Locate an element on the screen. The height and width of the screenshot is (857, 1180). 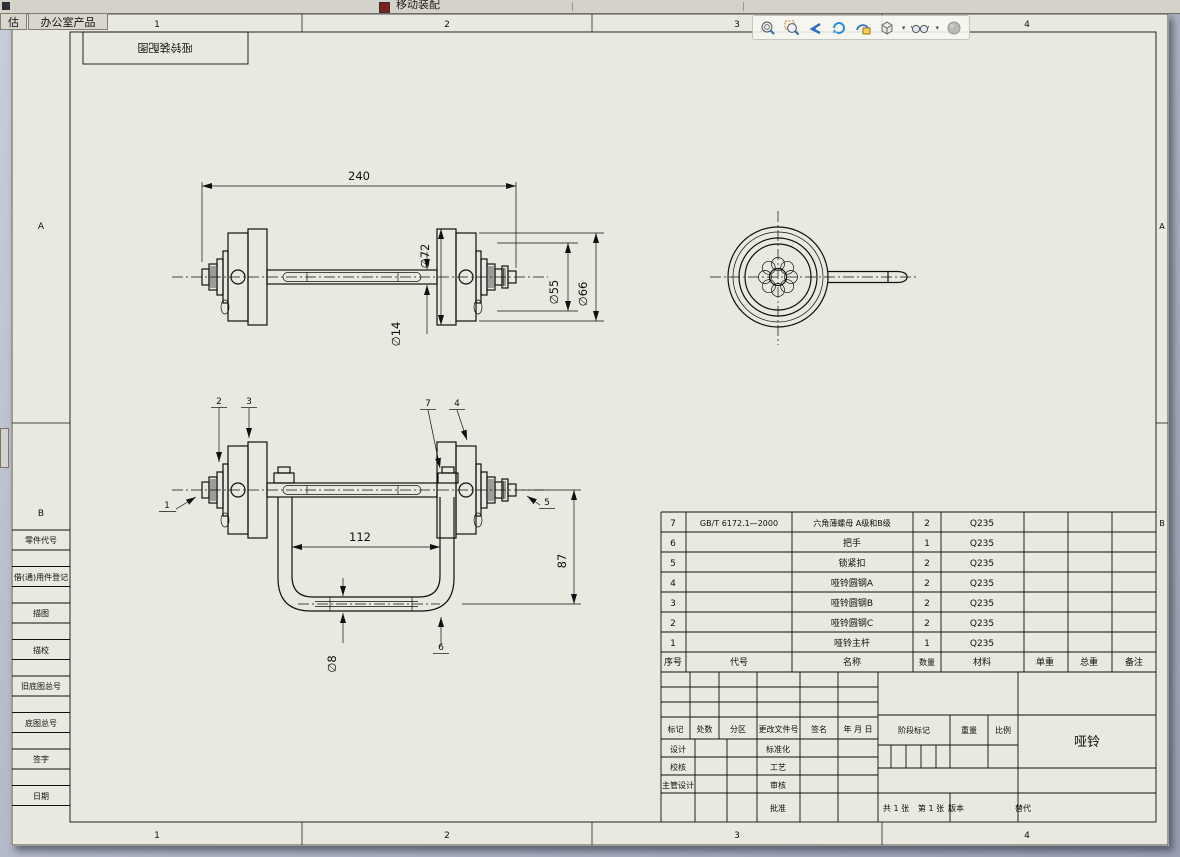
bom-header: 序号 is located at coordinates (673, 662).